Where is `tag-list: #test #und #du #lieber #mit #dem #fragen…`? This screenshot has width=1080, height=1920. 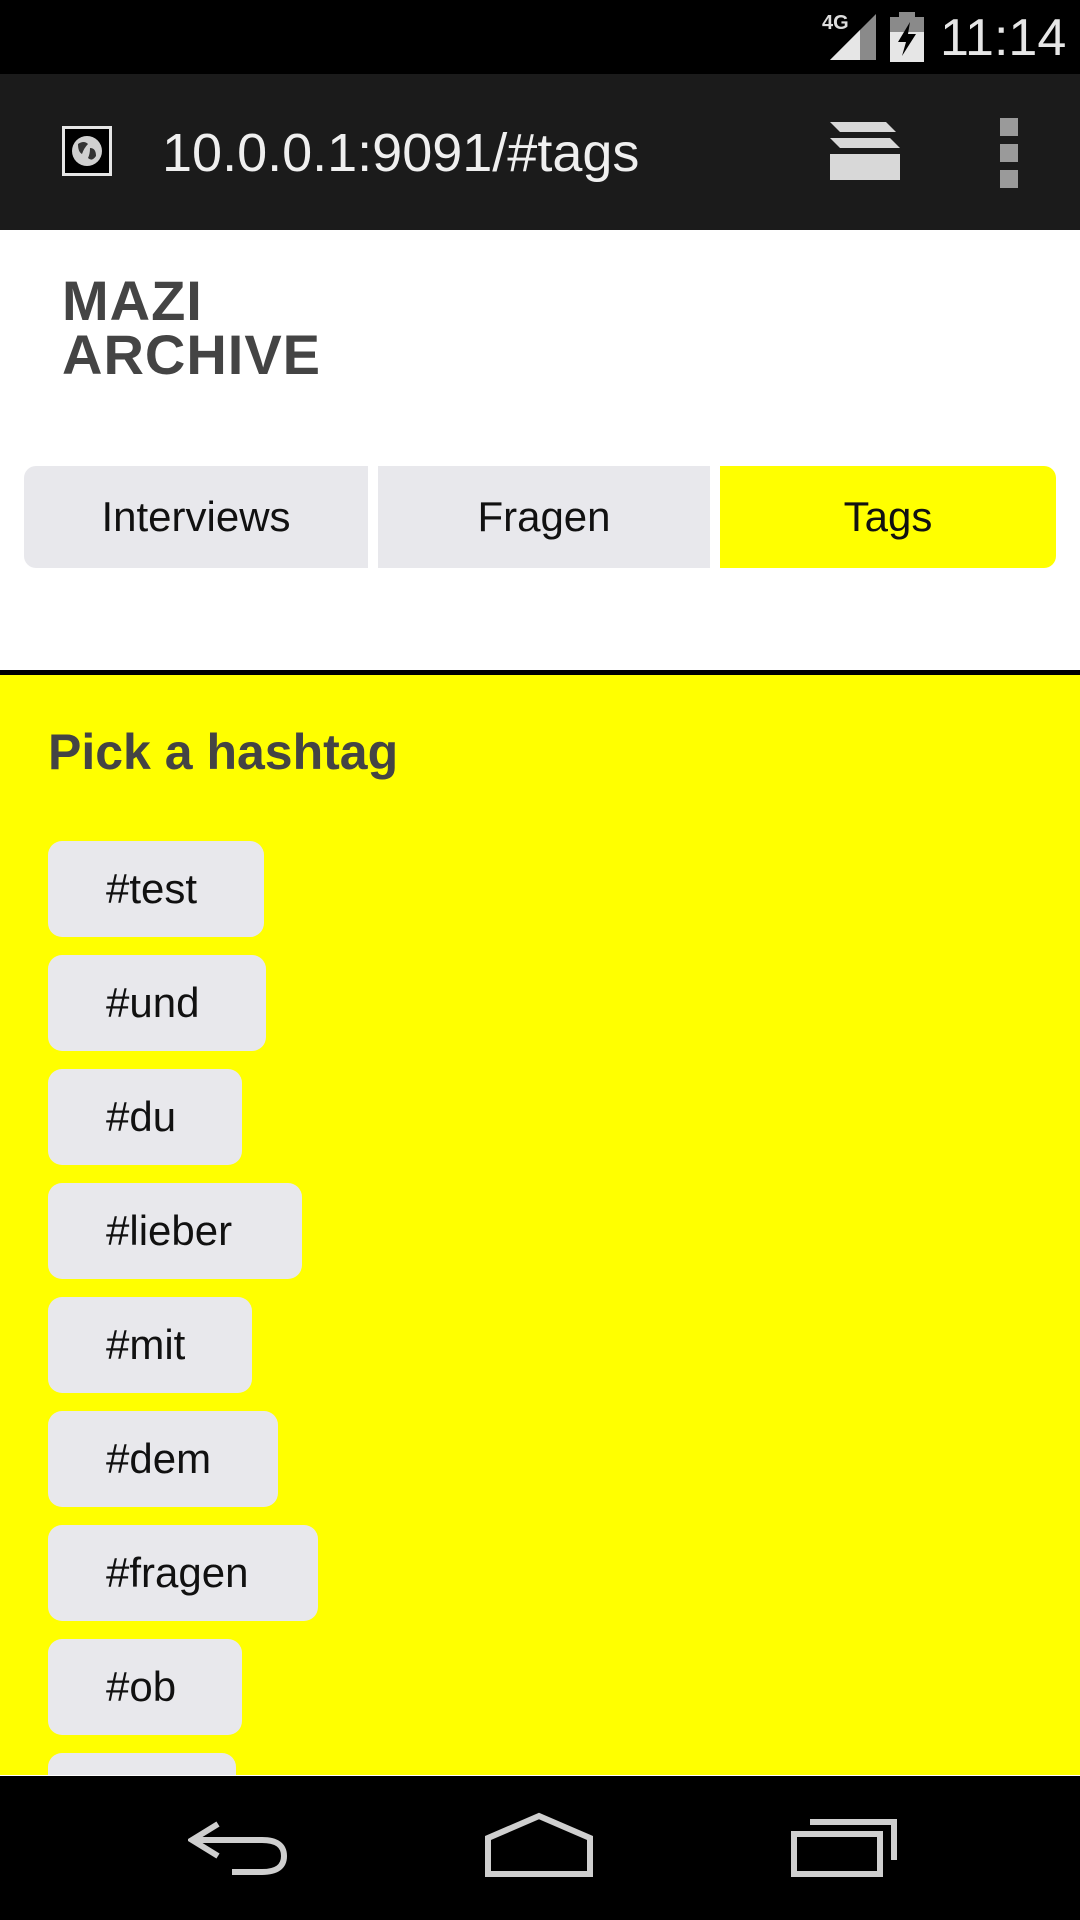 tag-list: #test #und #du #lieber #mit #dem #fragen… is located at coordinates (183, 1308).